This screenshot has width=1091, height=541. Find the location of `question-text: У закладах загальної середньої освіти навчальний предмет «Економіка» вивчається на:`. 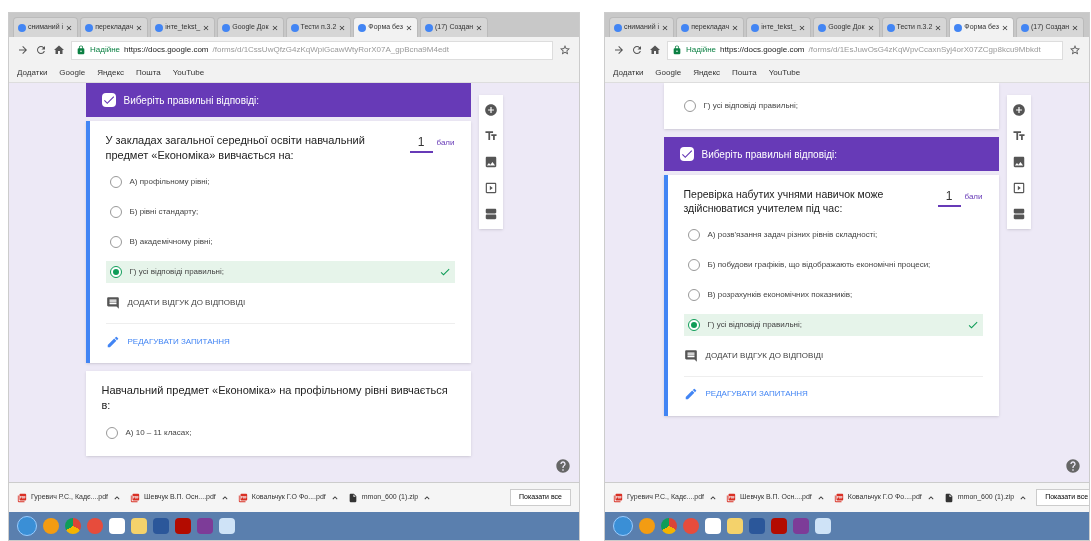

question-text: У закладах загальної середньої освіти навчальний предмет «Економіка» вивчається на: is located at coordinates (235, 148).